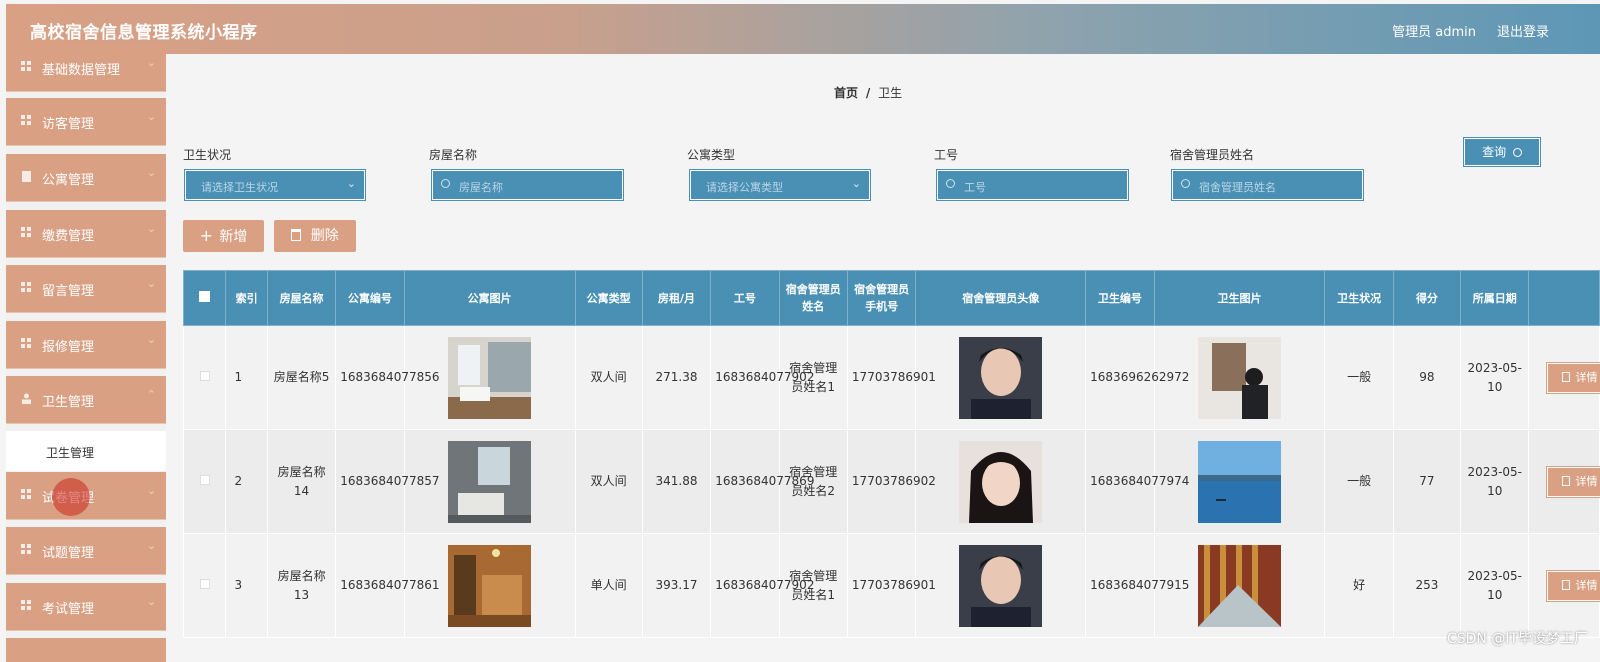 Image resolution: width=1600 pixels, height=662 pixels. What do you see at coordinates (1001, 298) in the screenshot?
I see `column-header: 宿舍管理员头像` at bounding box center [1001, 298].